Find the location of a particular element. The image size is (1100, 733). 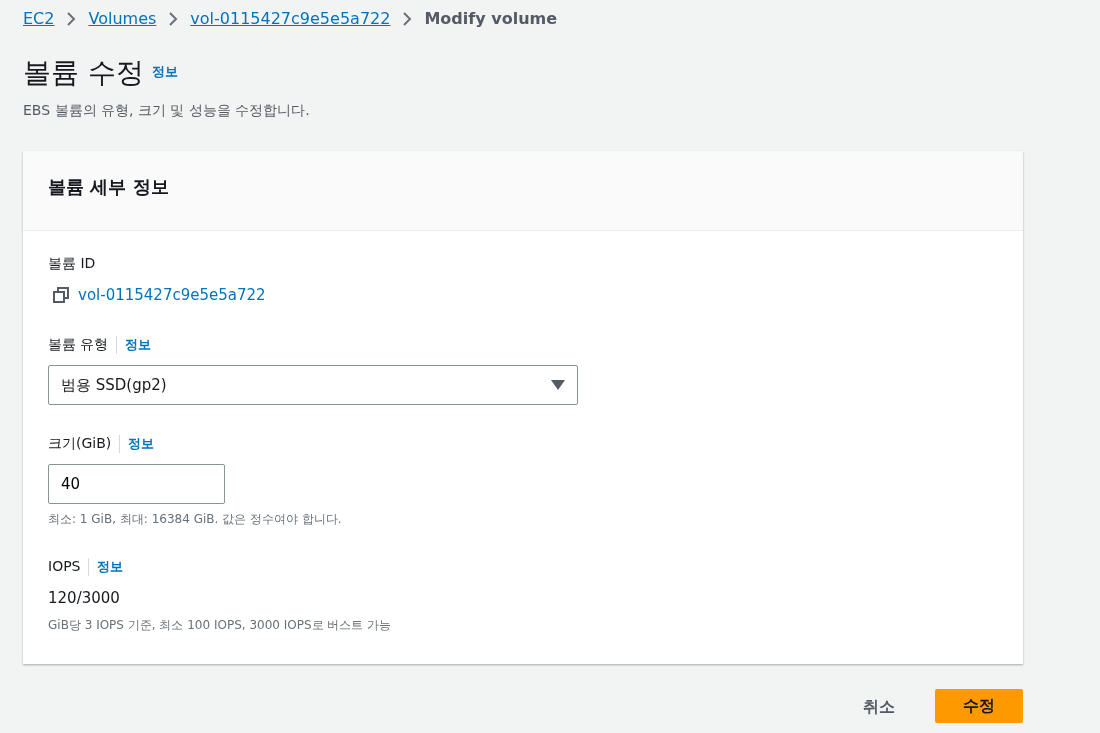

page-description: EBS 볼륨의 유형, 크기 및 성능을 수정합니다. is located at coordinates (167, 110).